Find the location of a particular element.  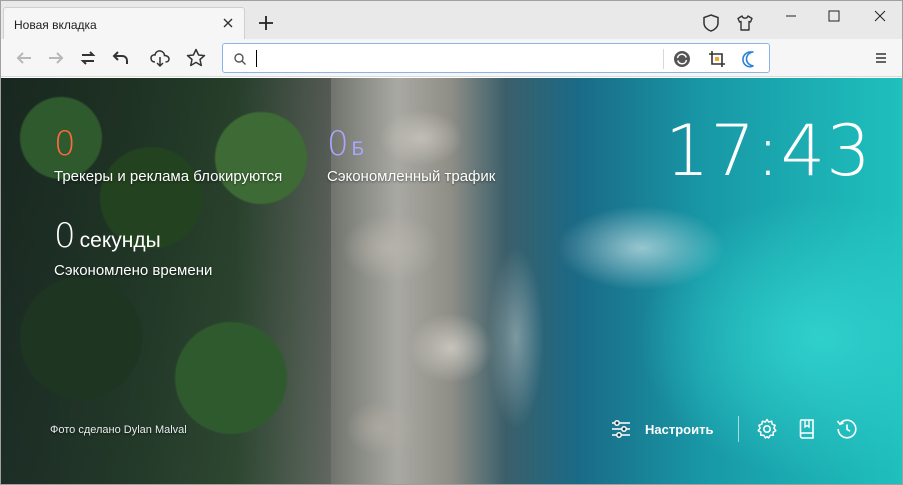

time-unit: секунды is located at coordinates (120, 240).